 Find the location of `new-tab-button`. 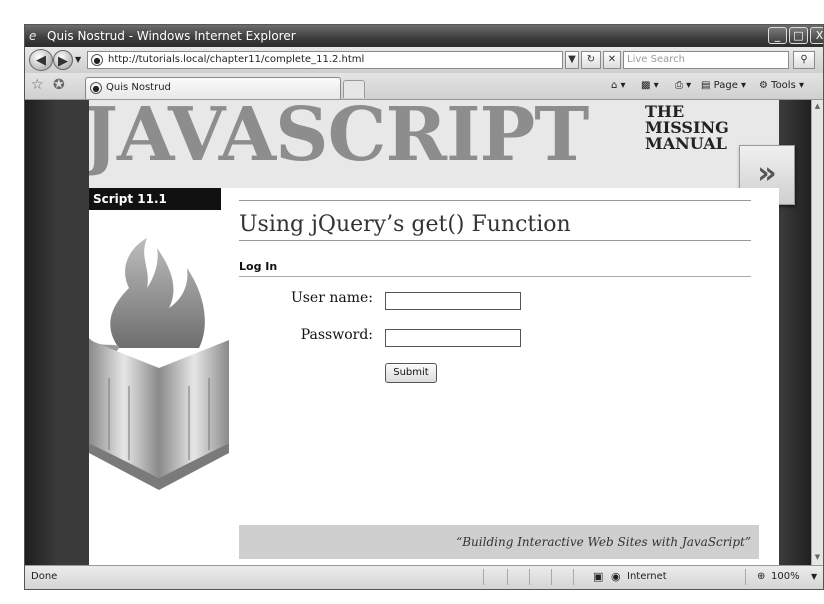

new-tab-button is located at coordinates (354, 89).